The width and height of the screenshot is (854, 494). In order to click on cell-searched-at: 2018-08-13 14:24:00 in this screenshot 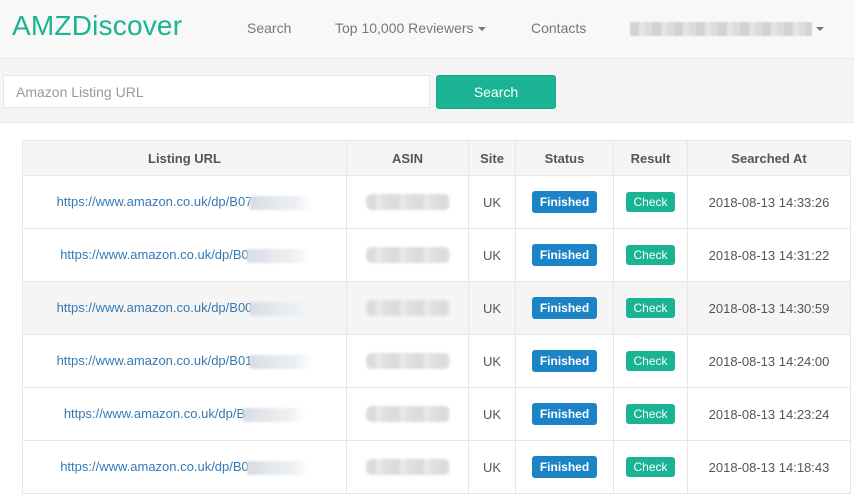, I will do `click(769, 361)`.